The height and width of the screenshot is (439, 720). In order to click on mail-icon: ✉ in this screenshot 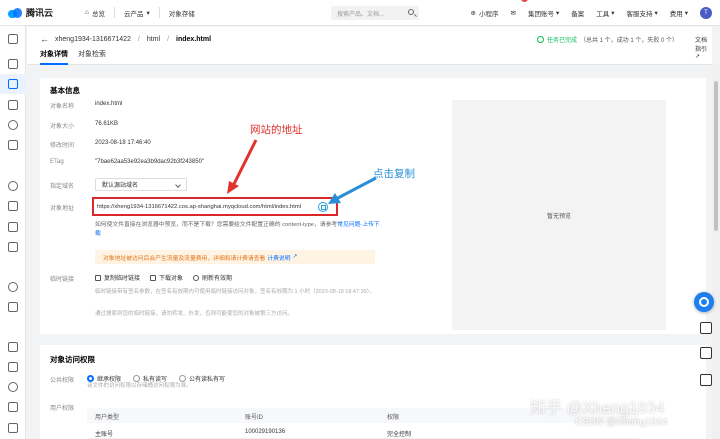, I will do `click(513, 13)`.